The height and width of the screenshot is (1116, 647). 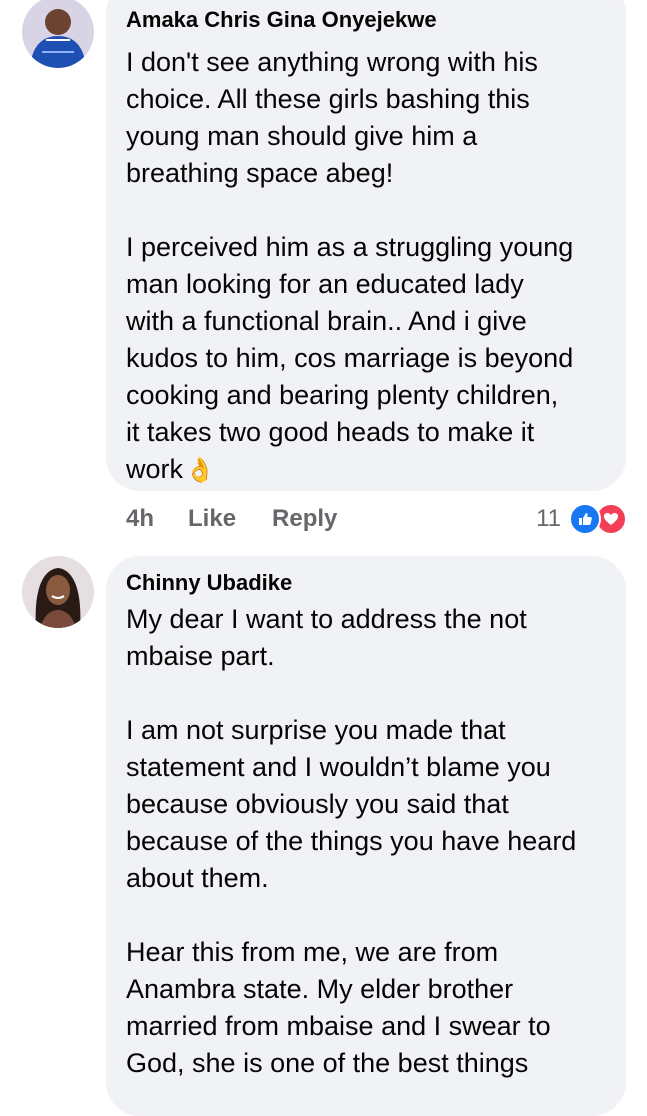 What do you see at coordinates (330, 432) in the screenshot?
I see `comment-line: it takes two good heads to make it` at bounding box center [330, 432].